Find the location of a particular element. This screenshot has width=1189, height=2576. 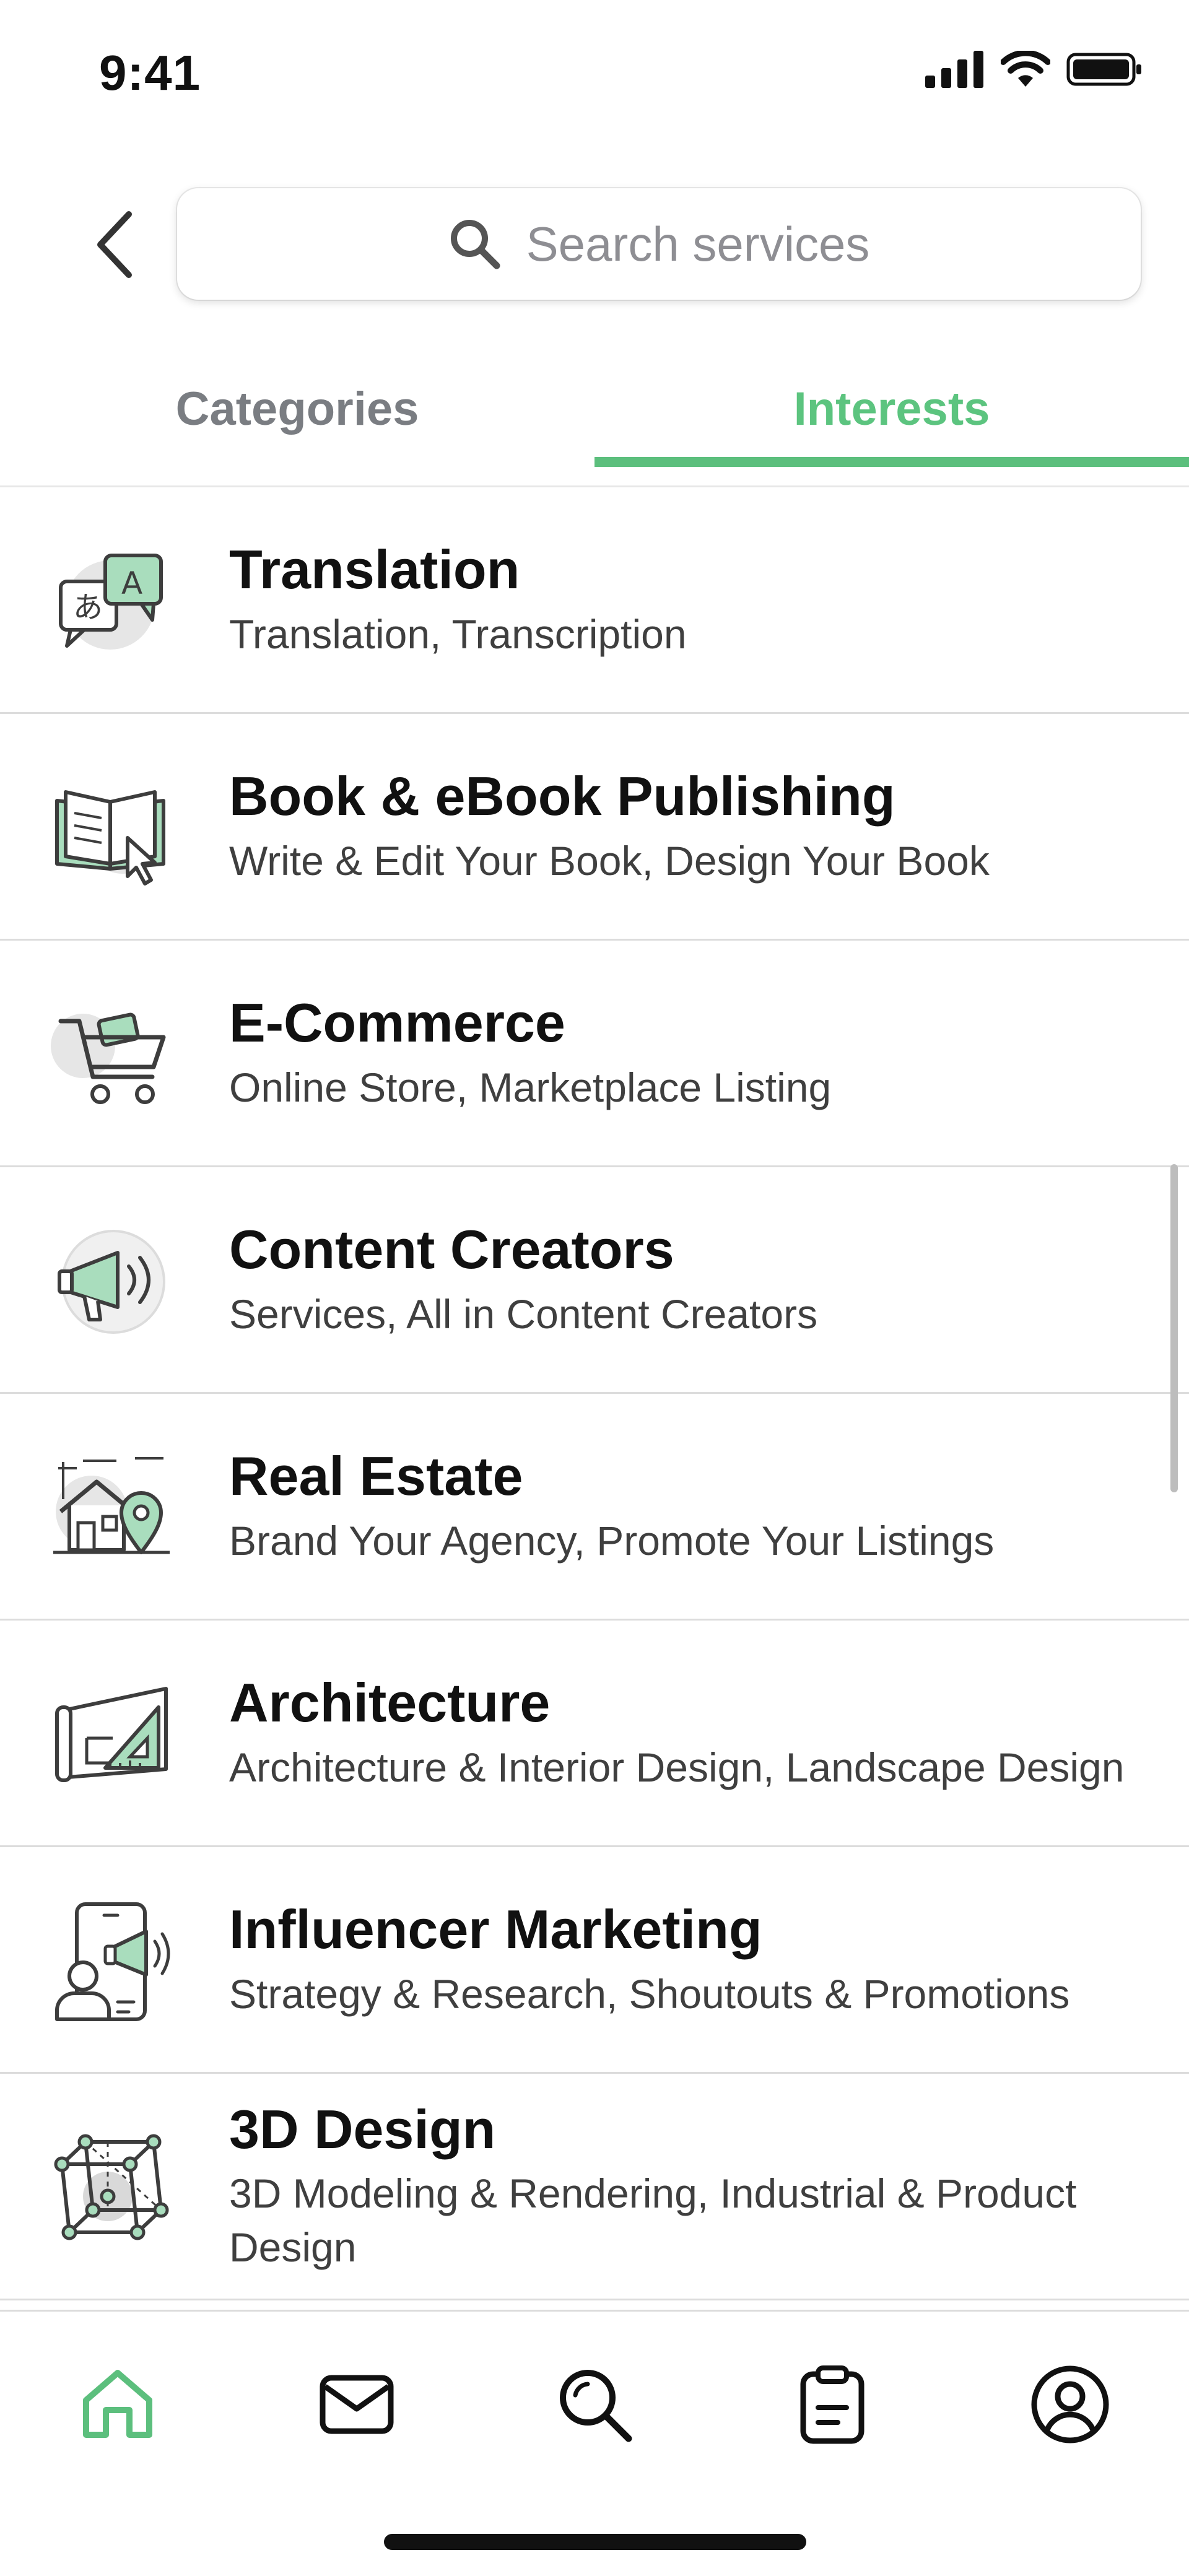

item-title: Content Creators is located at coordinates (451, 1250).